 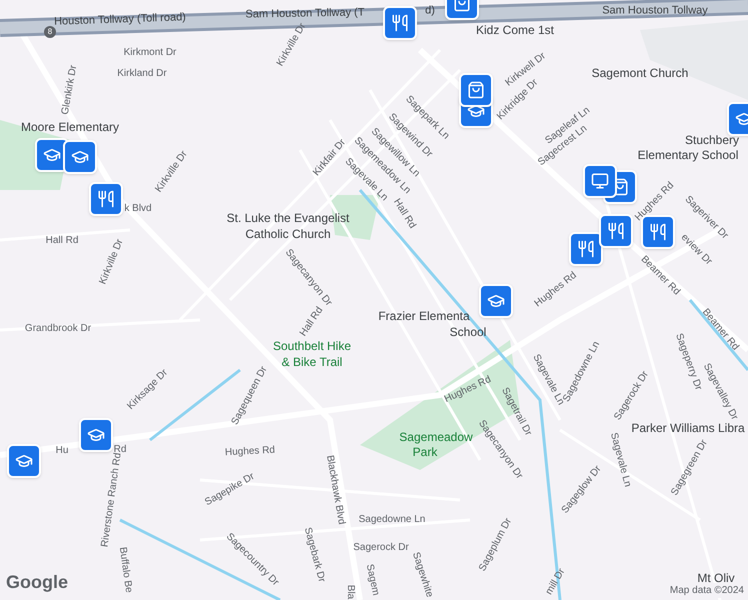 I want to click on place-label: Sagemont Church, so click(x=640, y=73).